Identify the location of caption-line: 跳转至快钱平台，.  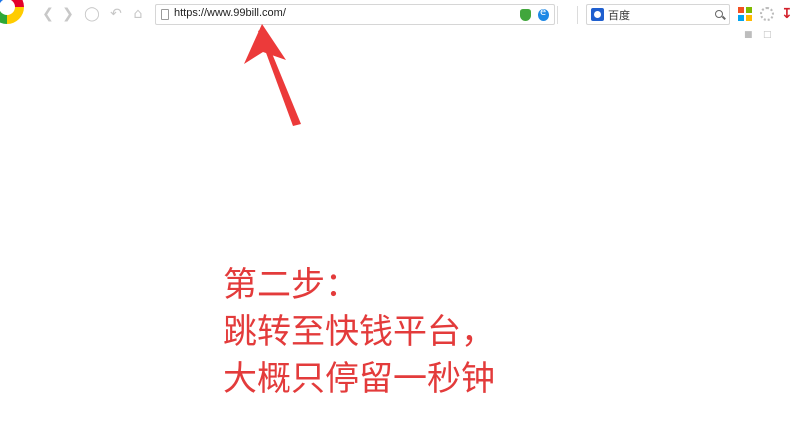
(359, 332).